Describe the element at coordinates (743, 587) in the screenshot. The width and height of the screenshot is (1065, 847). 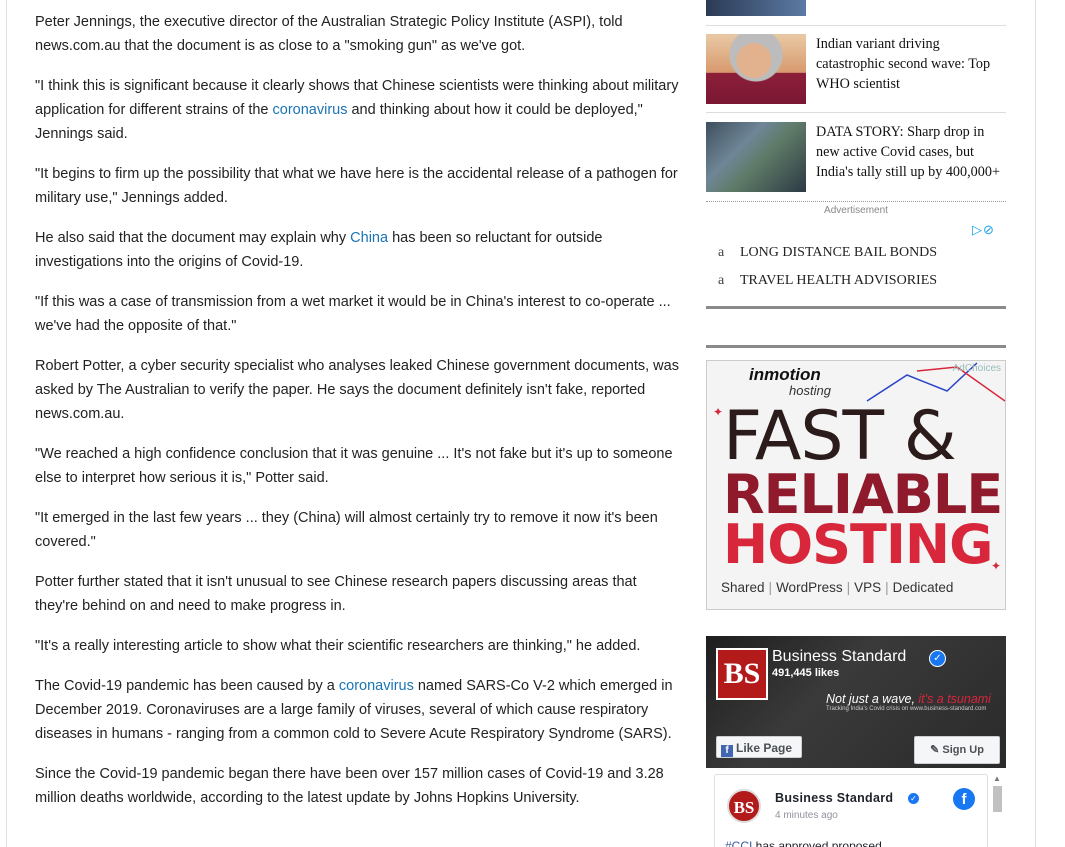
I see `ad-footer-item: Shared` at that location.